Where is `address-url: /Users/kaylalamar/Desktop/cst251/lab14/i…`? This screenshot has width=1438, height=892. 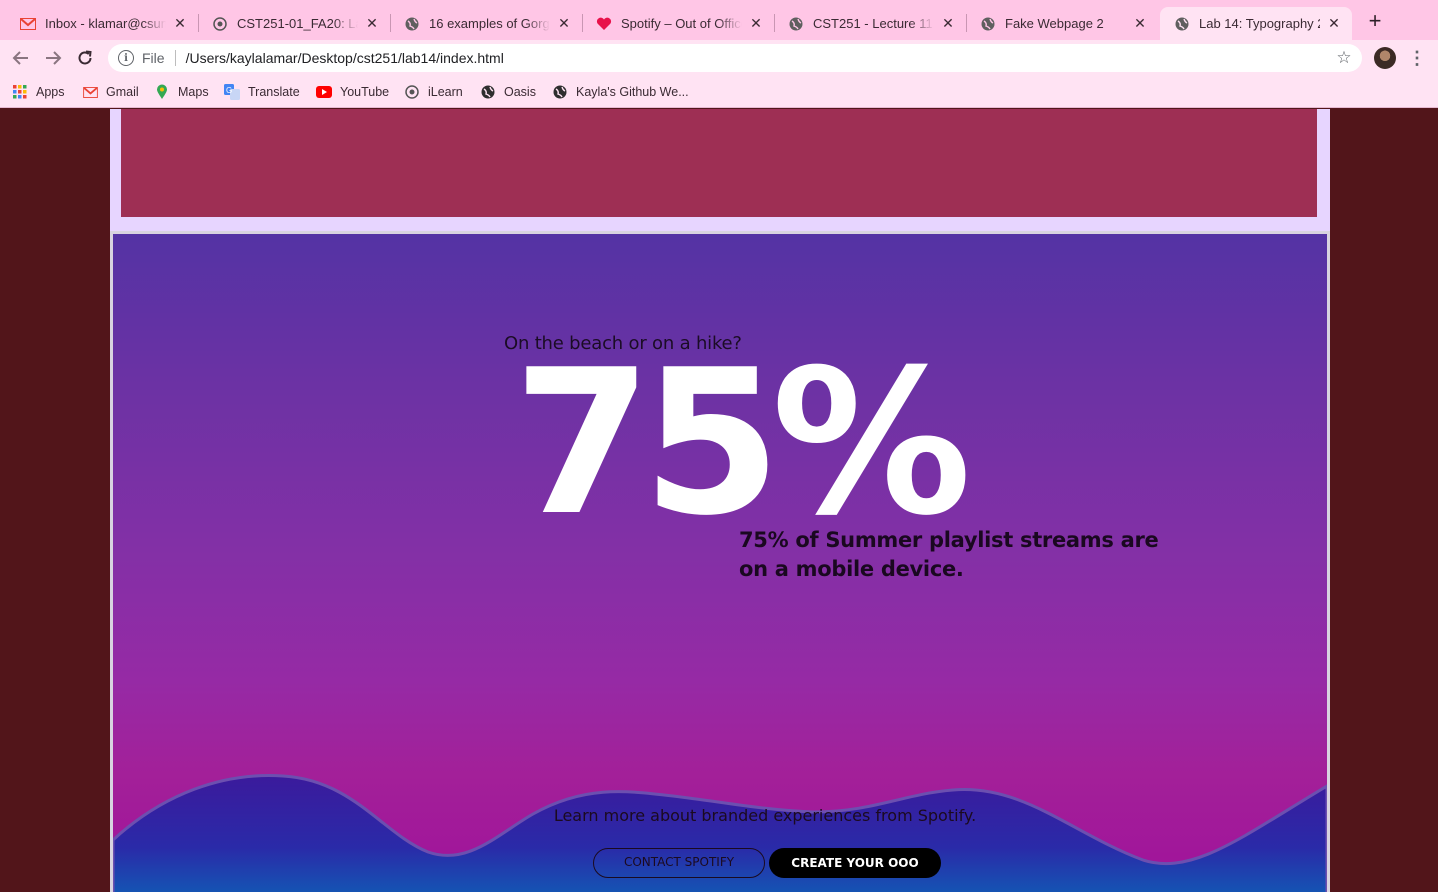 address-url: /Users/kaylalamar/Desktop/cst251/lab14/i… is located at coordinates (760, 58).